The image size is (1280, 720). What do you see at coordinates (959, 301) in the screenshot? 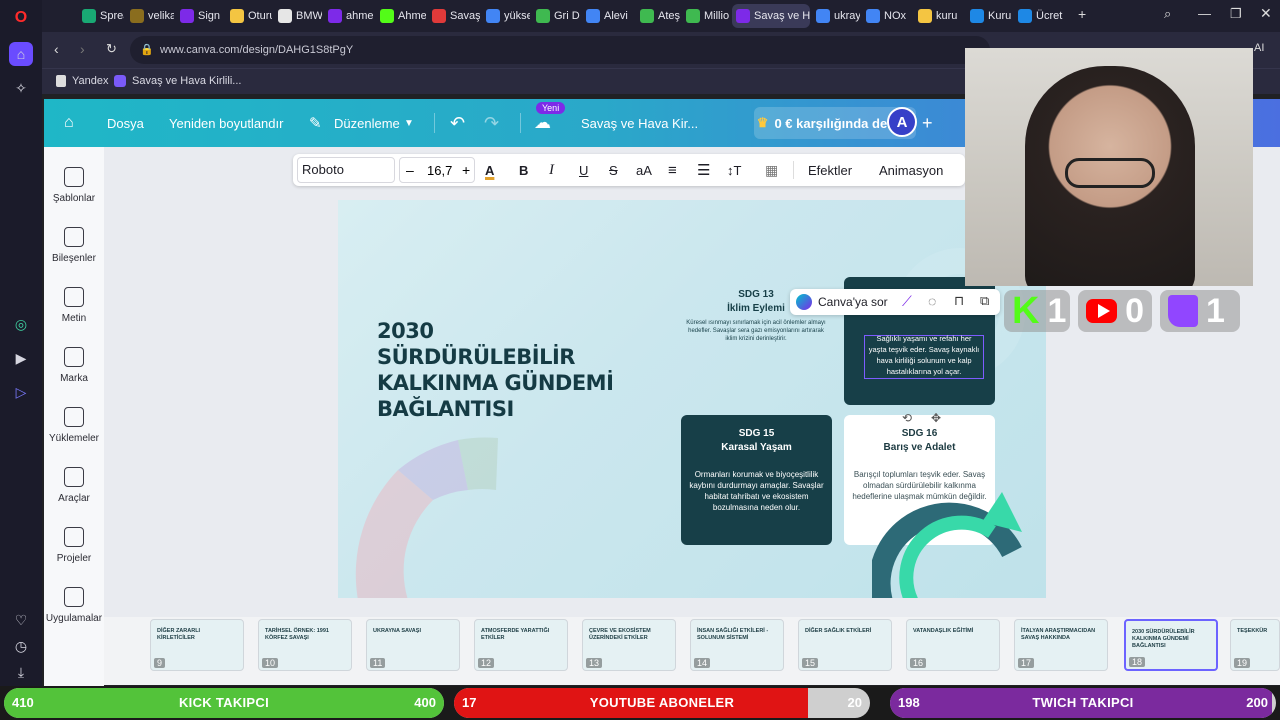
I see `lock-icon: ⊓` at bounding box center [959, 301].